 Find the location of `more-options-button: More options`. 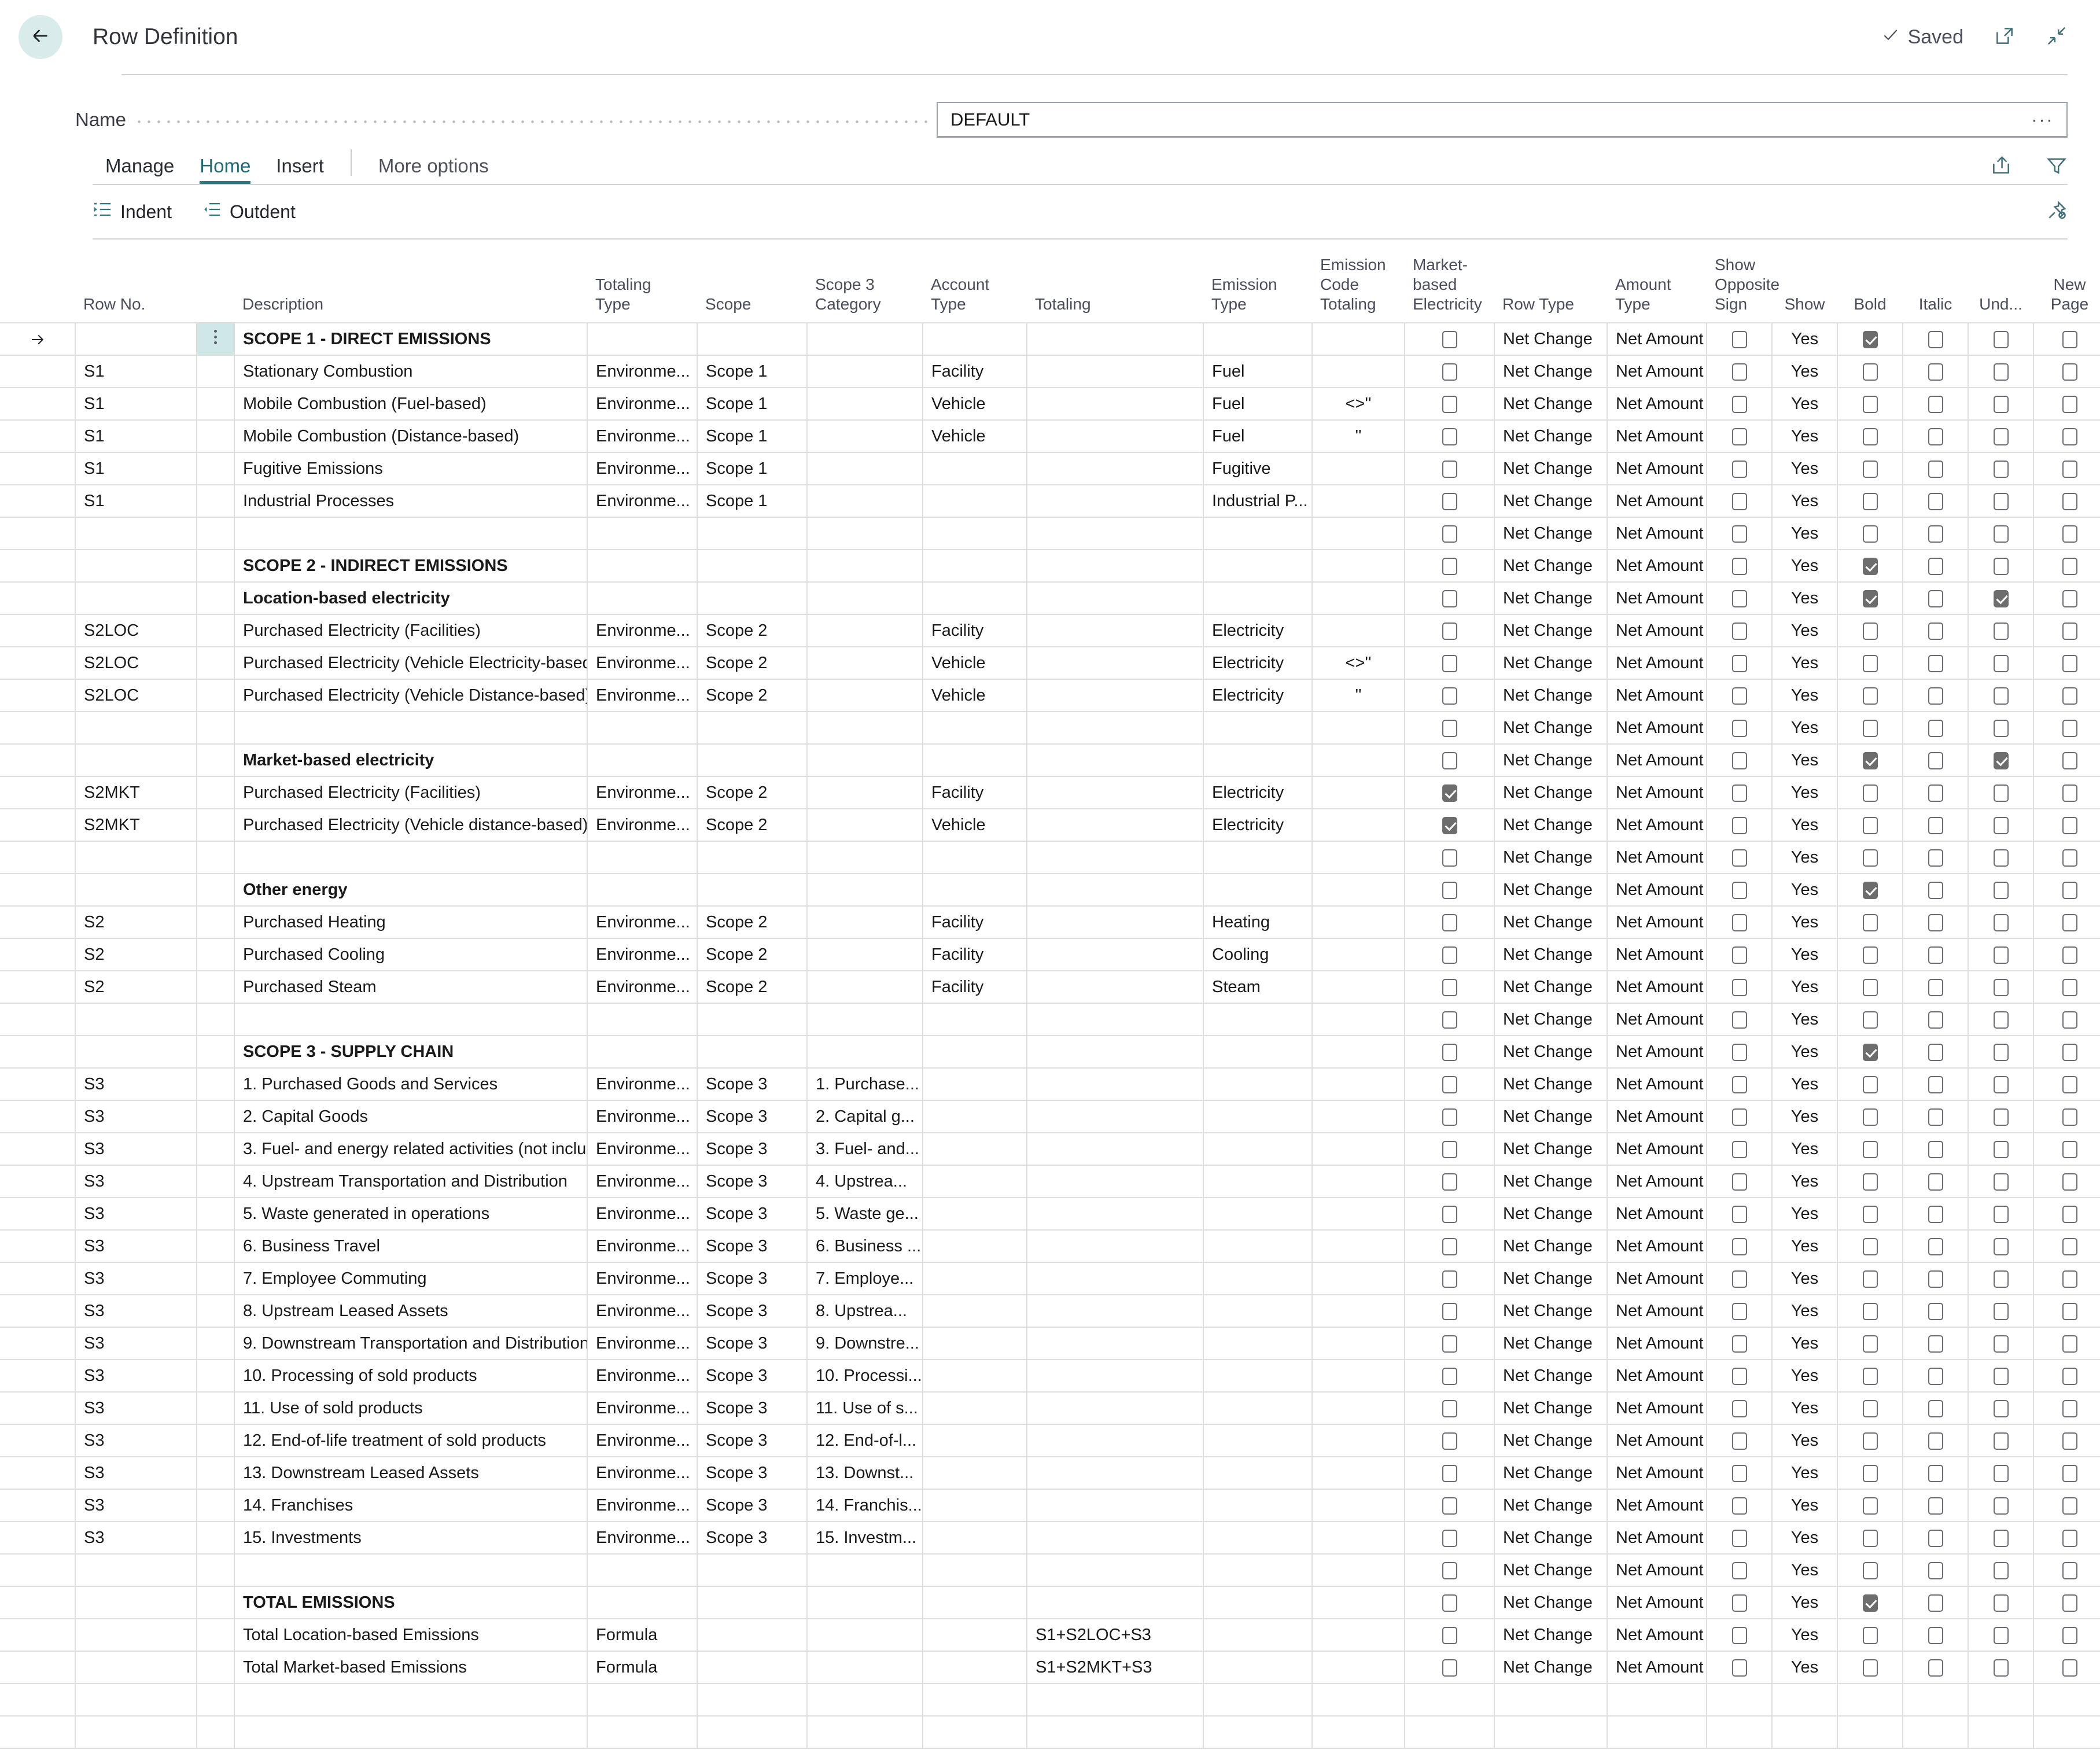

more-options-button: More options is located at coordinates (434, 169).